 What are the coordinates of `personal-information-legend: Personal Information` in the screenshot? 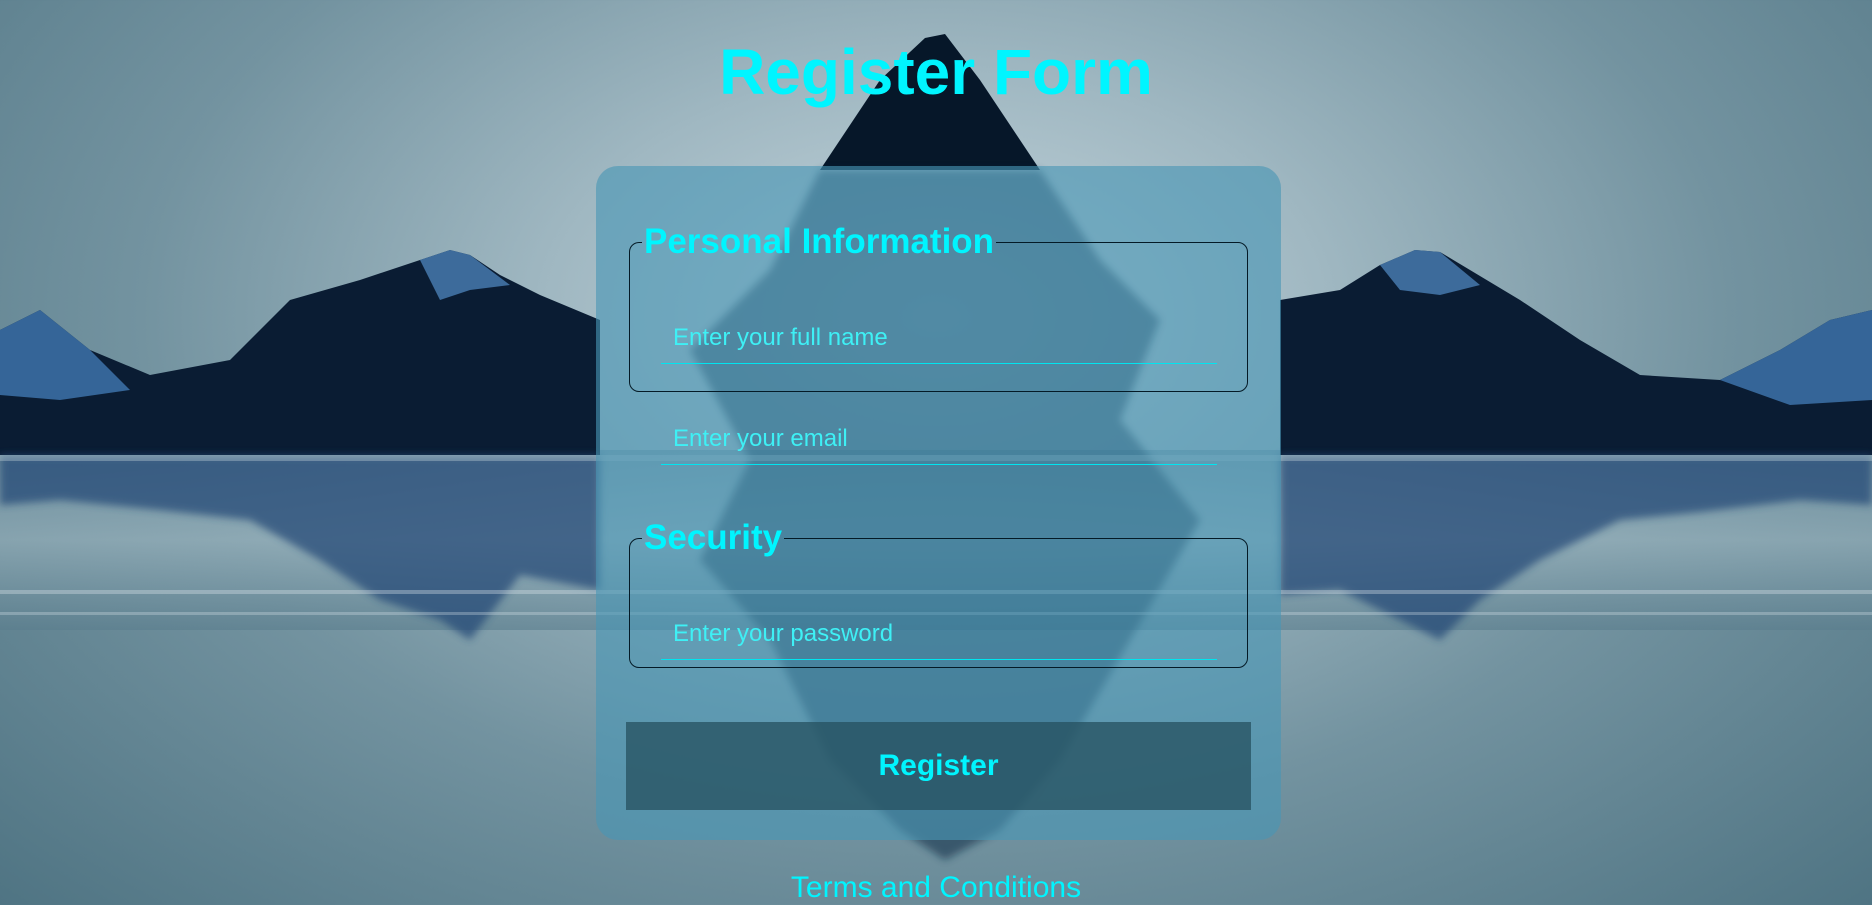 It's located at (819, 241).